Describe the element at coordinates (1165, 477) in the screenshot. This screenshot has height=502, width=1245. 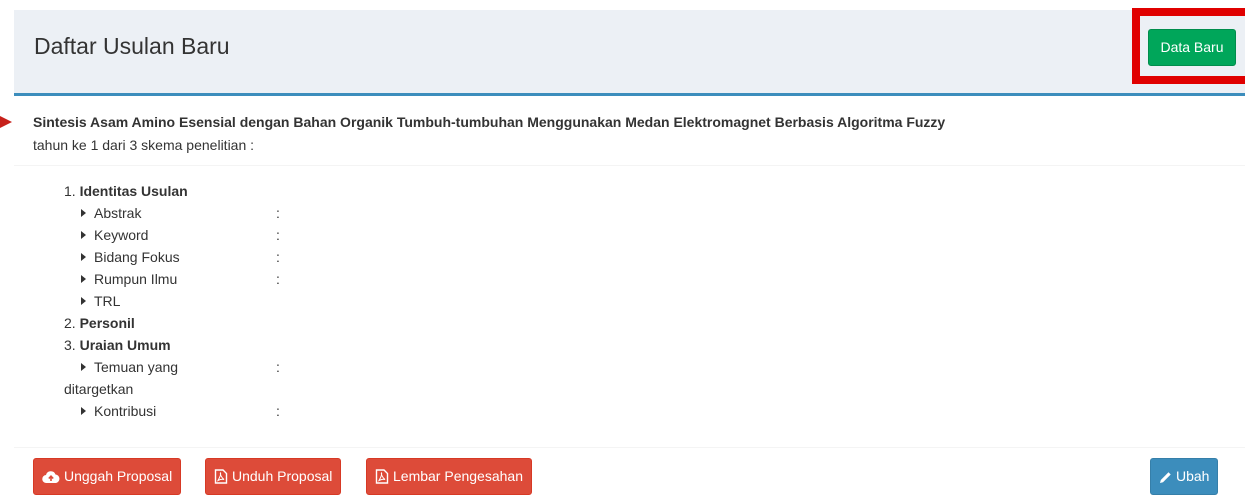
I see `pencil-icon` at that location.